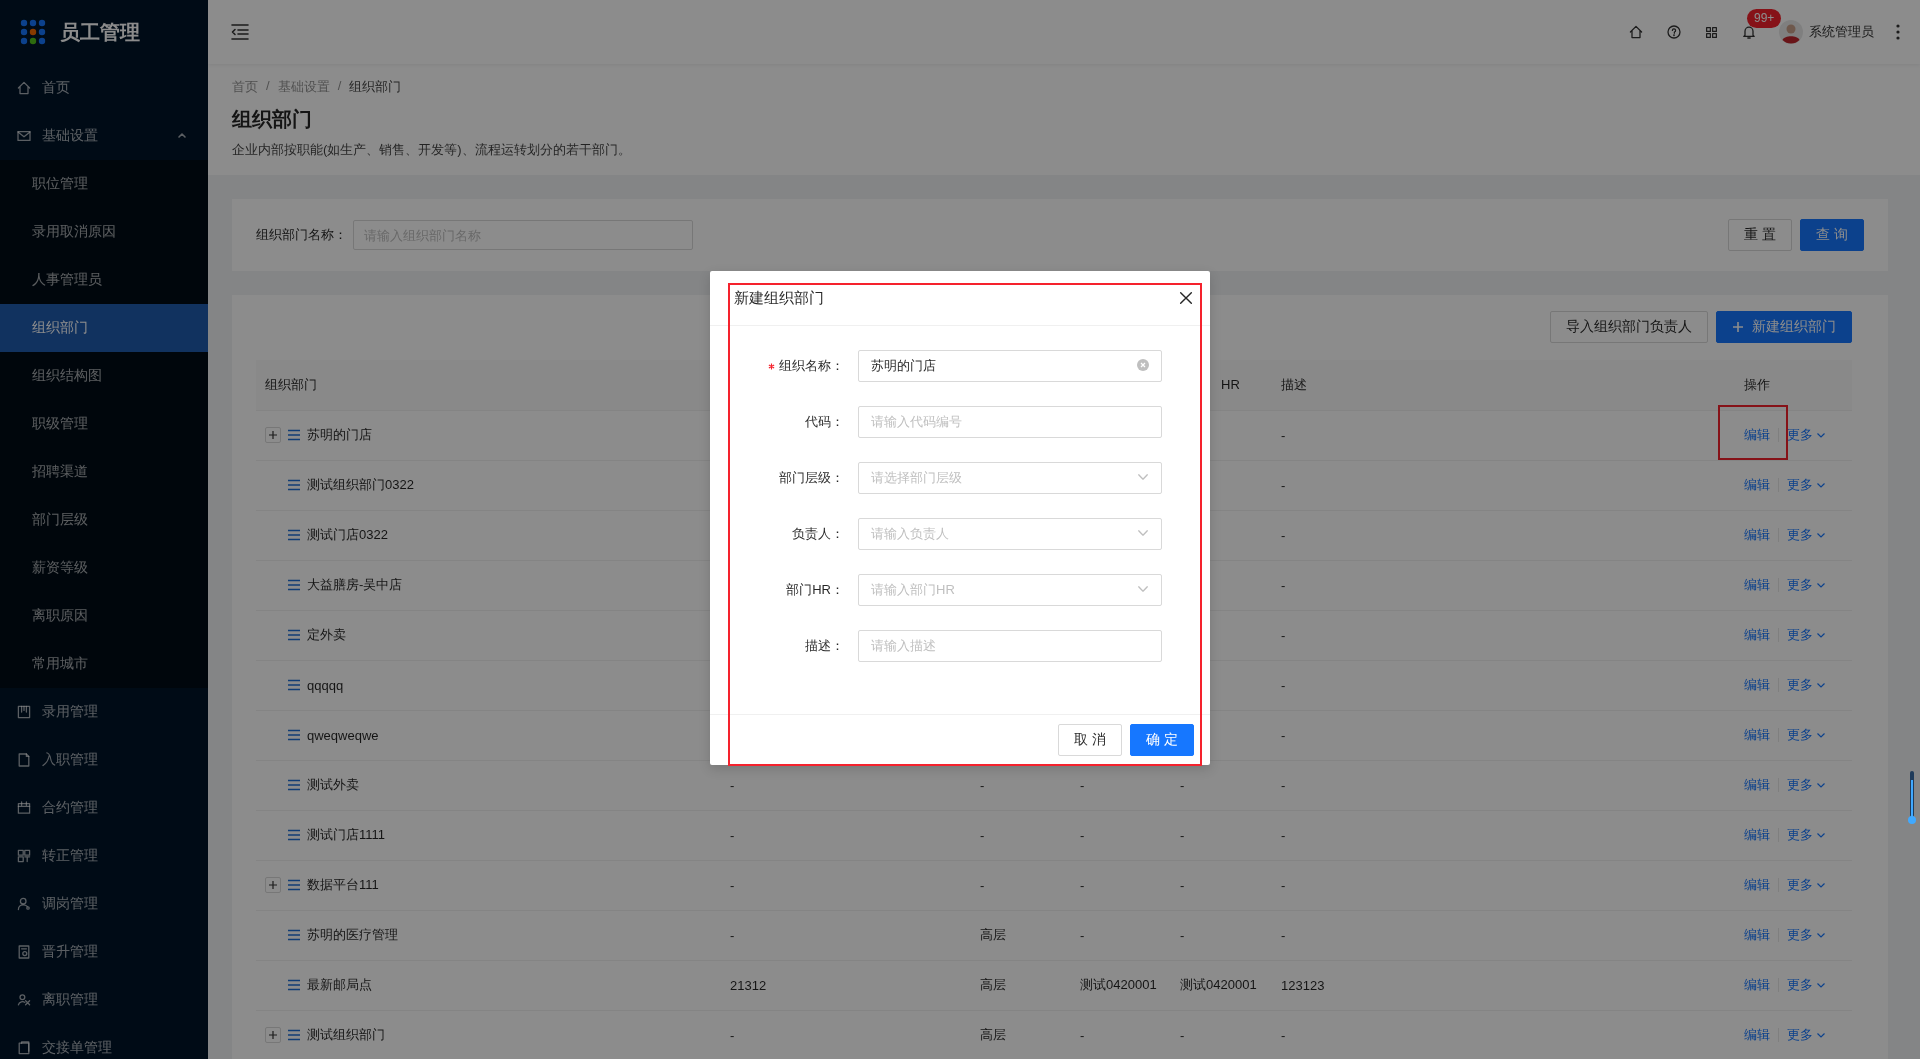 This screenshot has width=1920, height=1059. What do you see at coordinates (1760, 235) in the screenshot?
I see `reset-button: 重 置` at bounding box center [1760, 235].